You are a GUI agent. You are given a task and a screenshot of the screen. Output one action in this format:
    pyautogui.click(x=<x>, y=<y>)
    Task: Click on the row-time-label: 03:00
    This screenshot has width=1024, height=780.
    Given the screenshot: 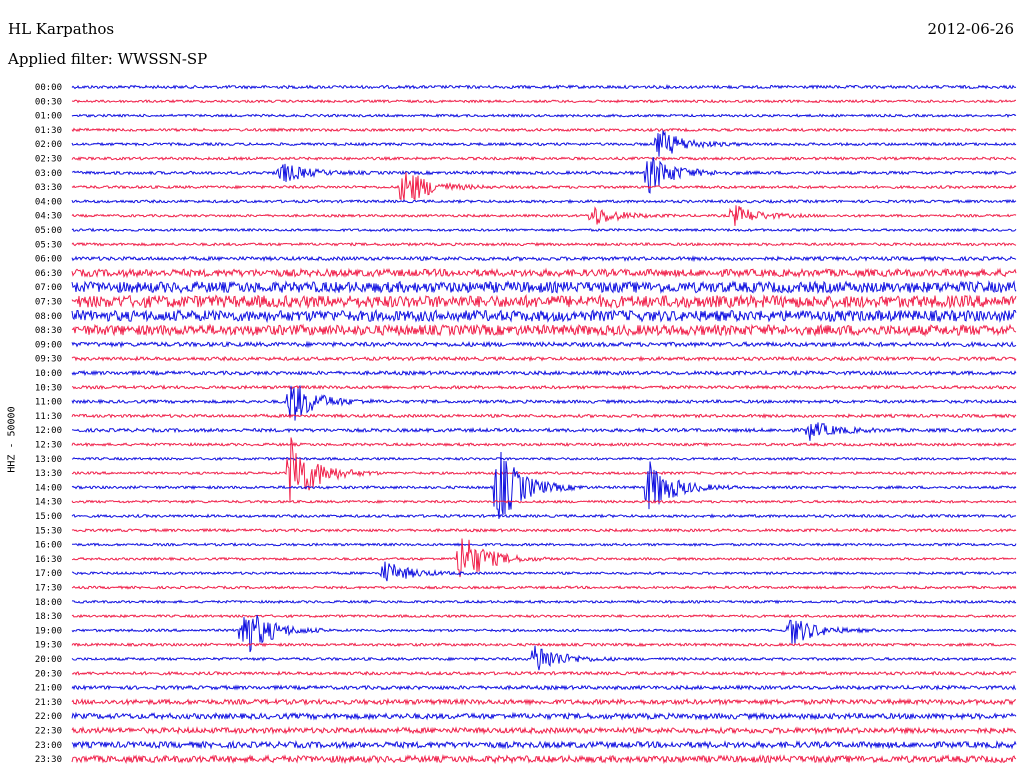 What is the action you would take?
    pyautogui.click(x=48, y=174)
    